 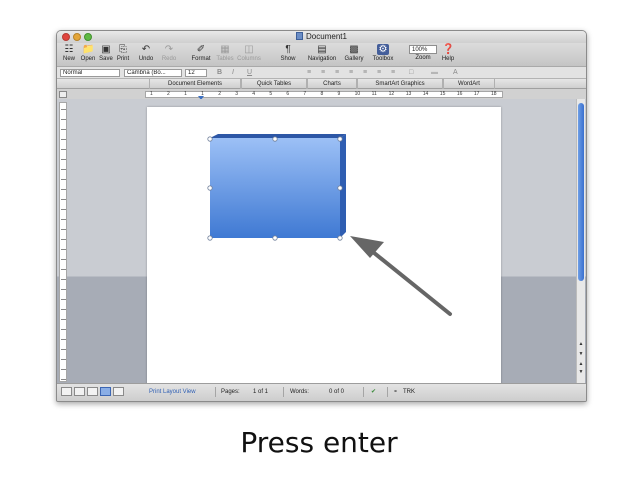 What do you see at coordinates (106, 59) in the screenshot?
I see `save-label: Save` at bounding box center [106, 59].